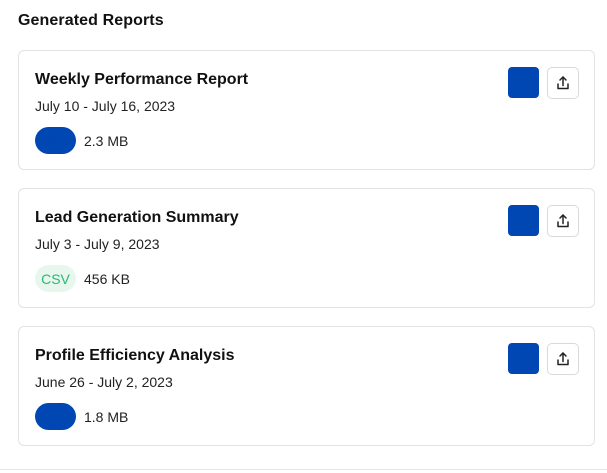 This screenshot has width=607, height=473. Describe the element at coordinates (97, 244) in the screenshot. I see `report-date-range: July 3 - July 9, 2023` at that location.